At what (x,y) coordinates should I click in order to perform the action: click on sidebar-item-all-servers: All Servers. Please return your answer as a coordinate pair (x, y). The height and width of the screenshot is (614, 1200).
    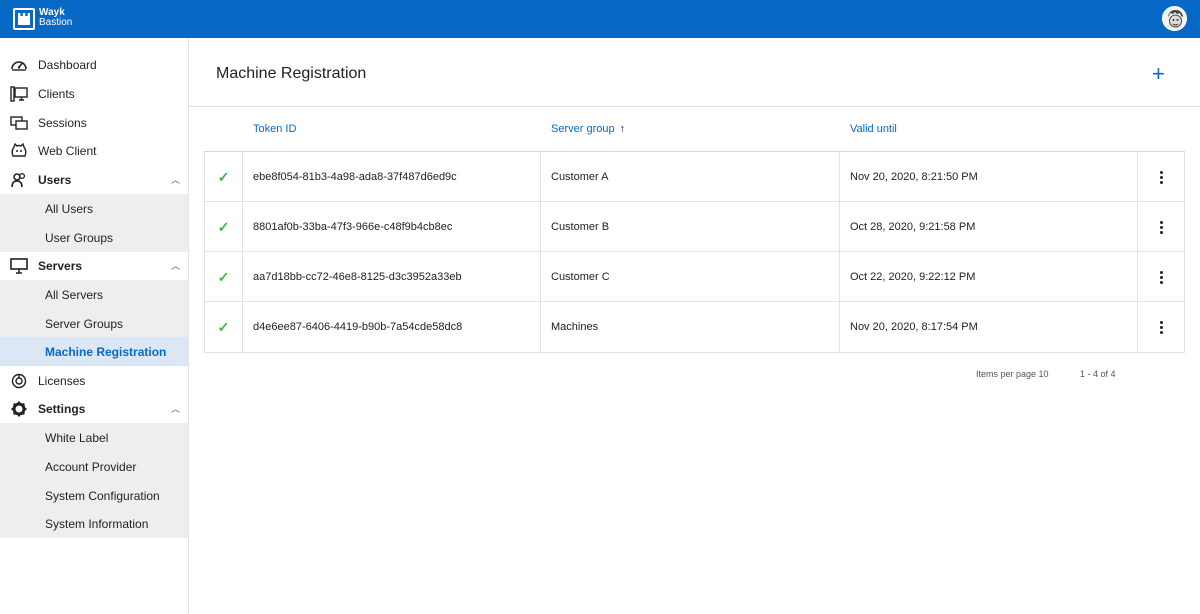
    Looking at the image, I should click on (94, 294).